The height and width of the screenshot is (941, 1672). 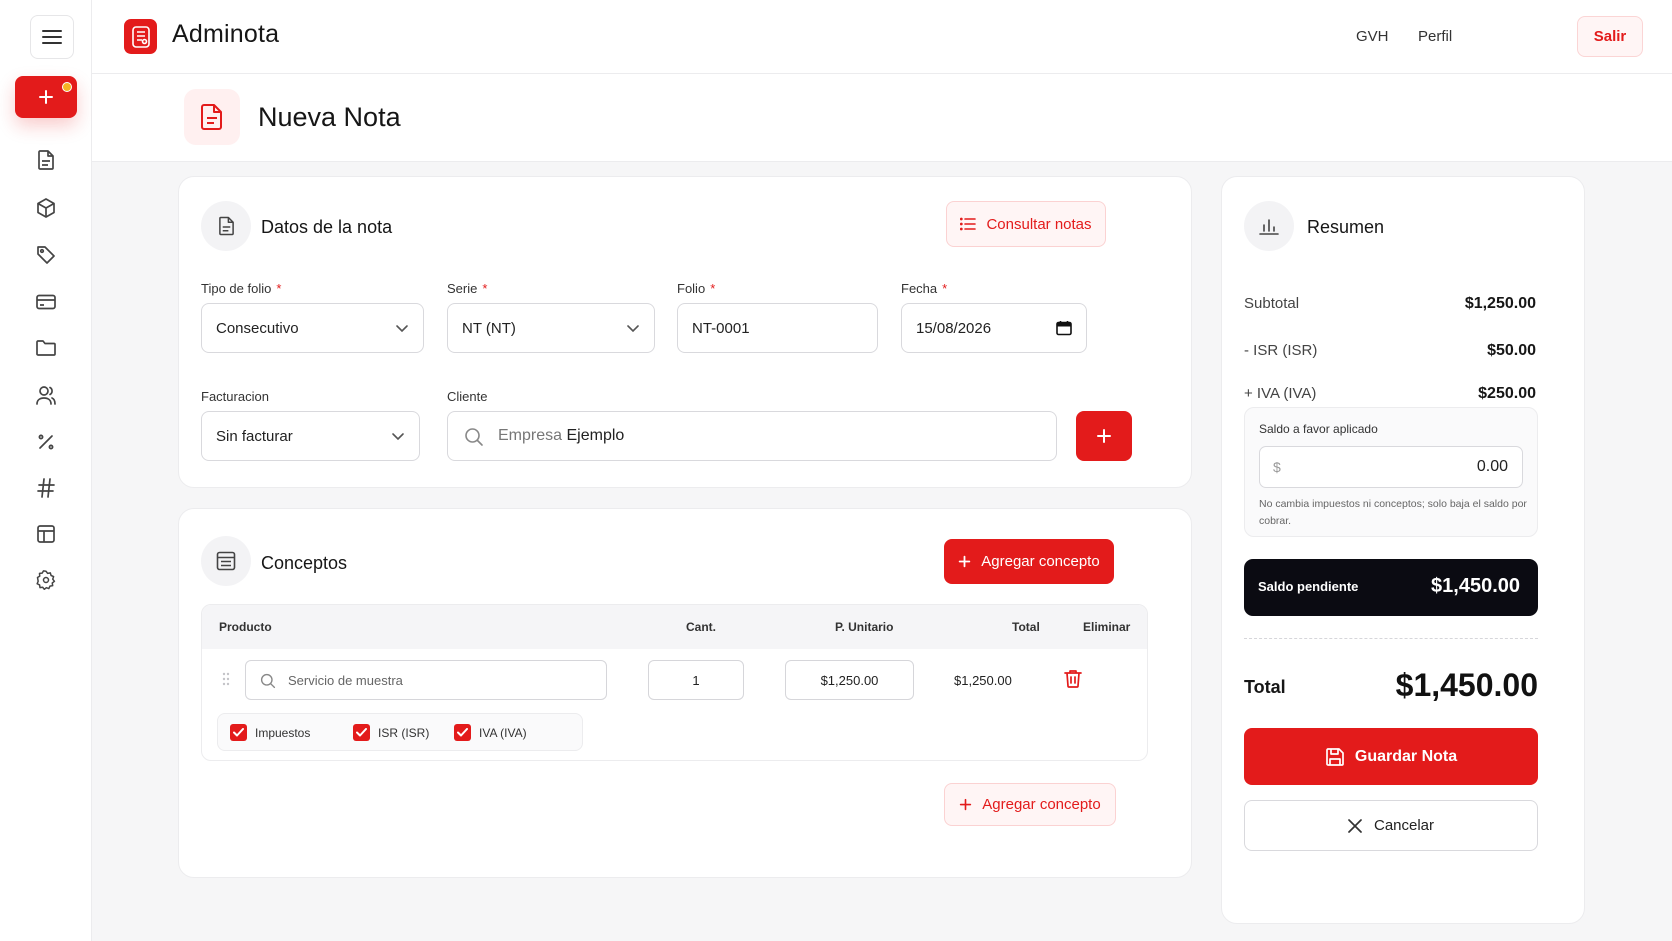 I want to click on iva-row: + IVA (IVA) $250.00, so click(x=1390, y=394).